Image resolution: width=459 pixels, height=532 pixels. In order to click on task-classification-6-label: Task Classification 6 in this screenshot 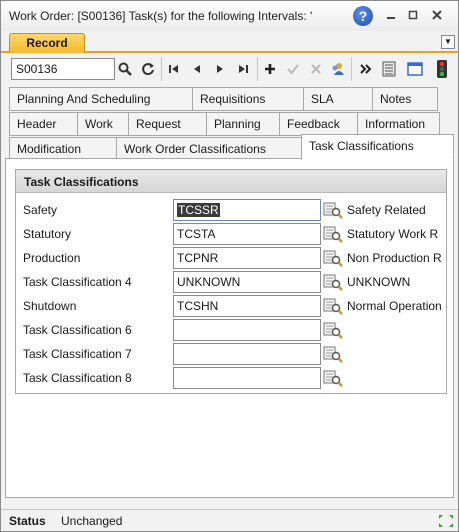, I will do `click(77, 330)`.